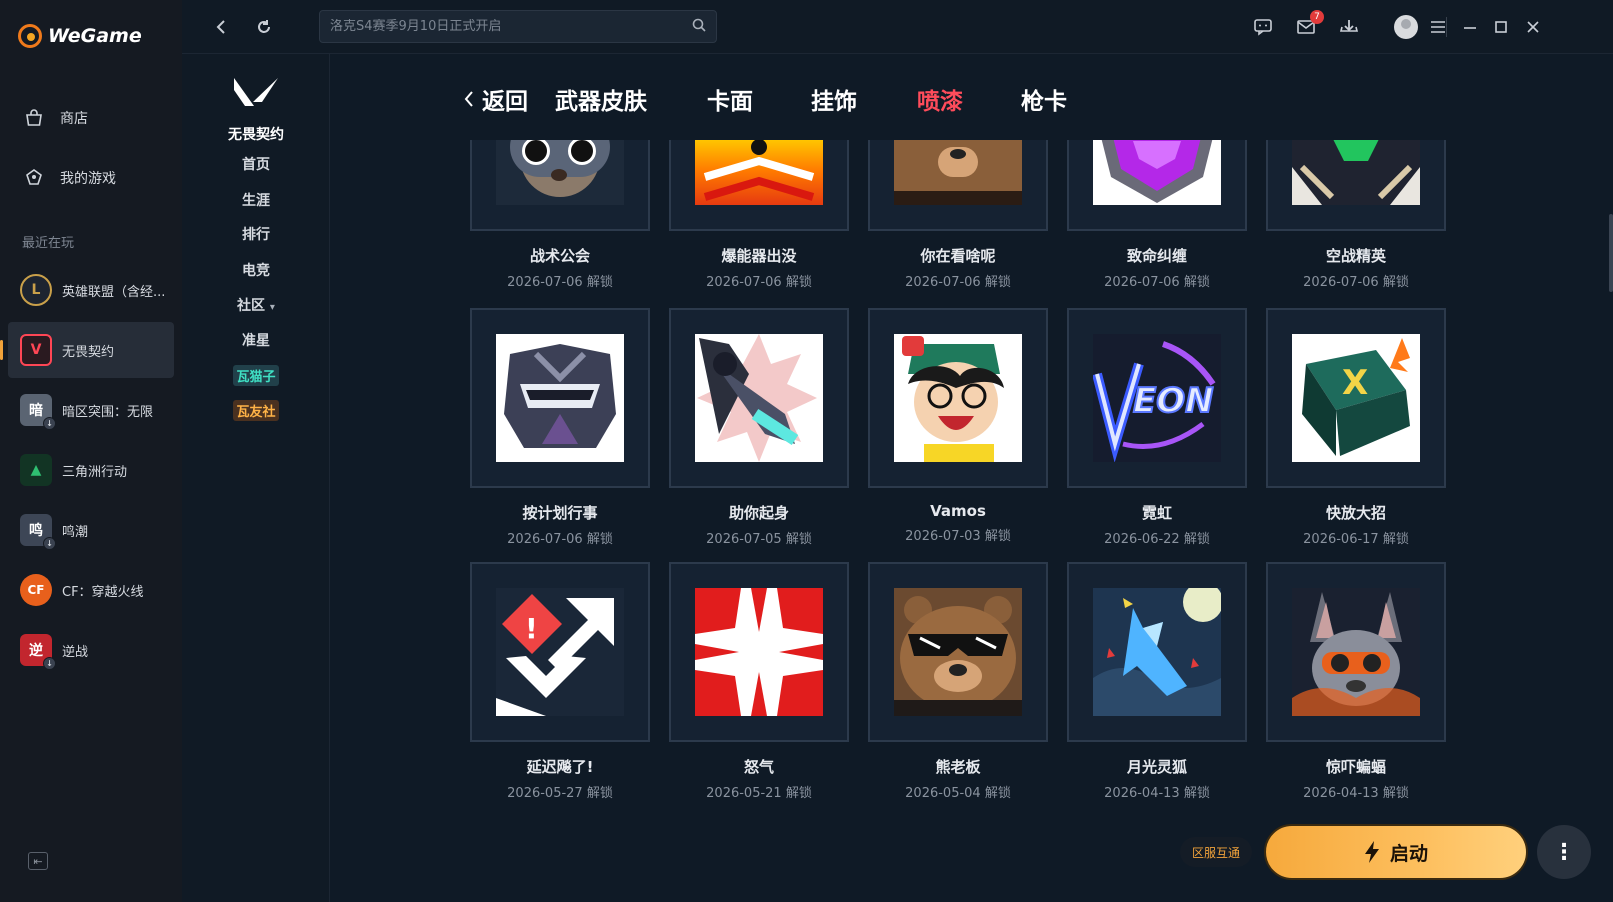 The height and width of the screenshot is (902, 1613). What do you see at coordinates (36, 590) in the screenshot?
I see `crossfire-icon: CF` at bounding box center [36, 590].